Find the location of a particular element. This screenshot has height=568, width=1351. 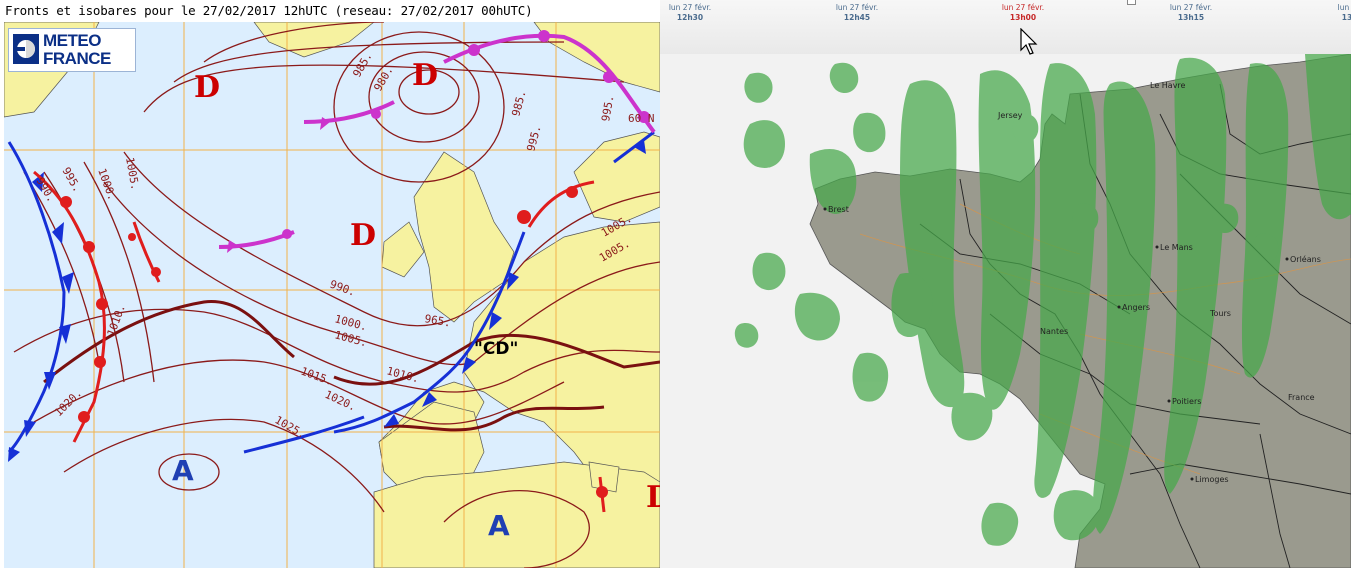

timeline-handle is located at coordinates (1131, 2).